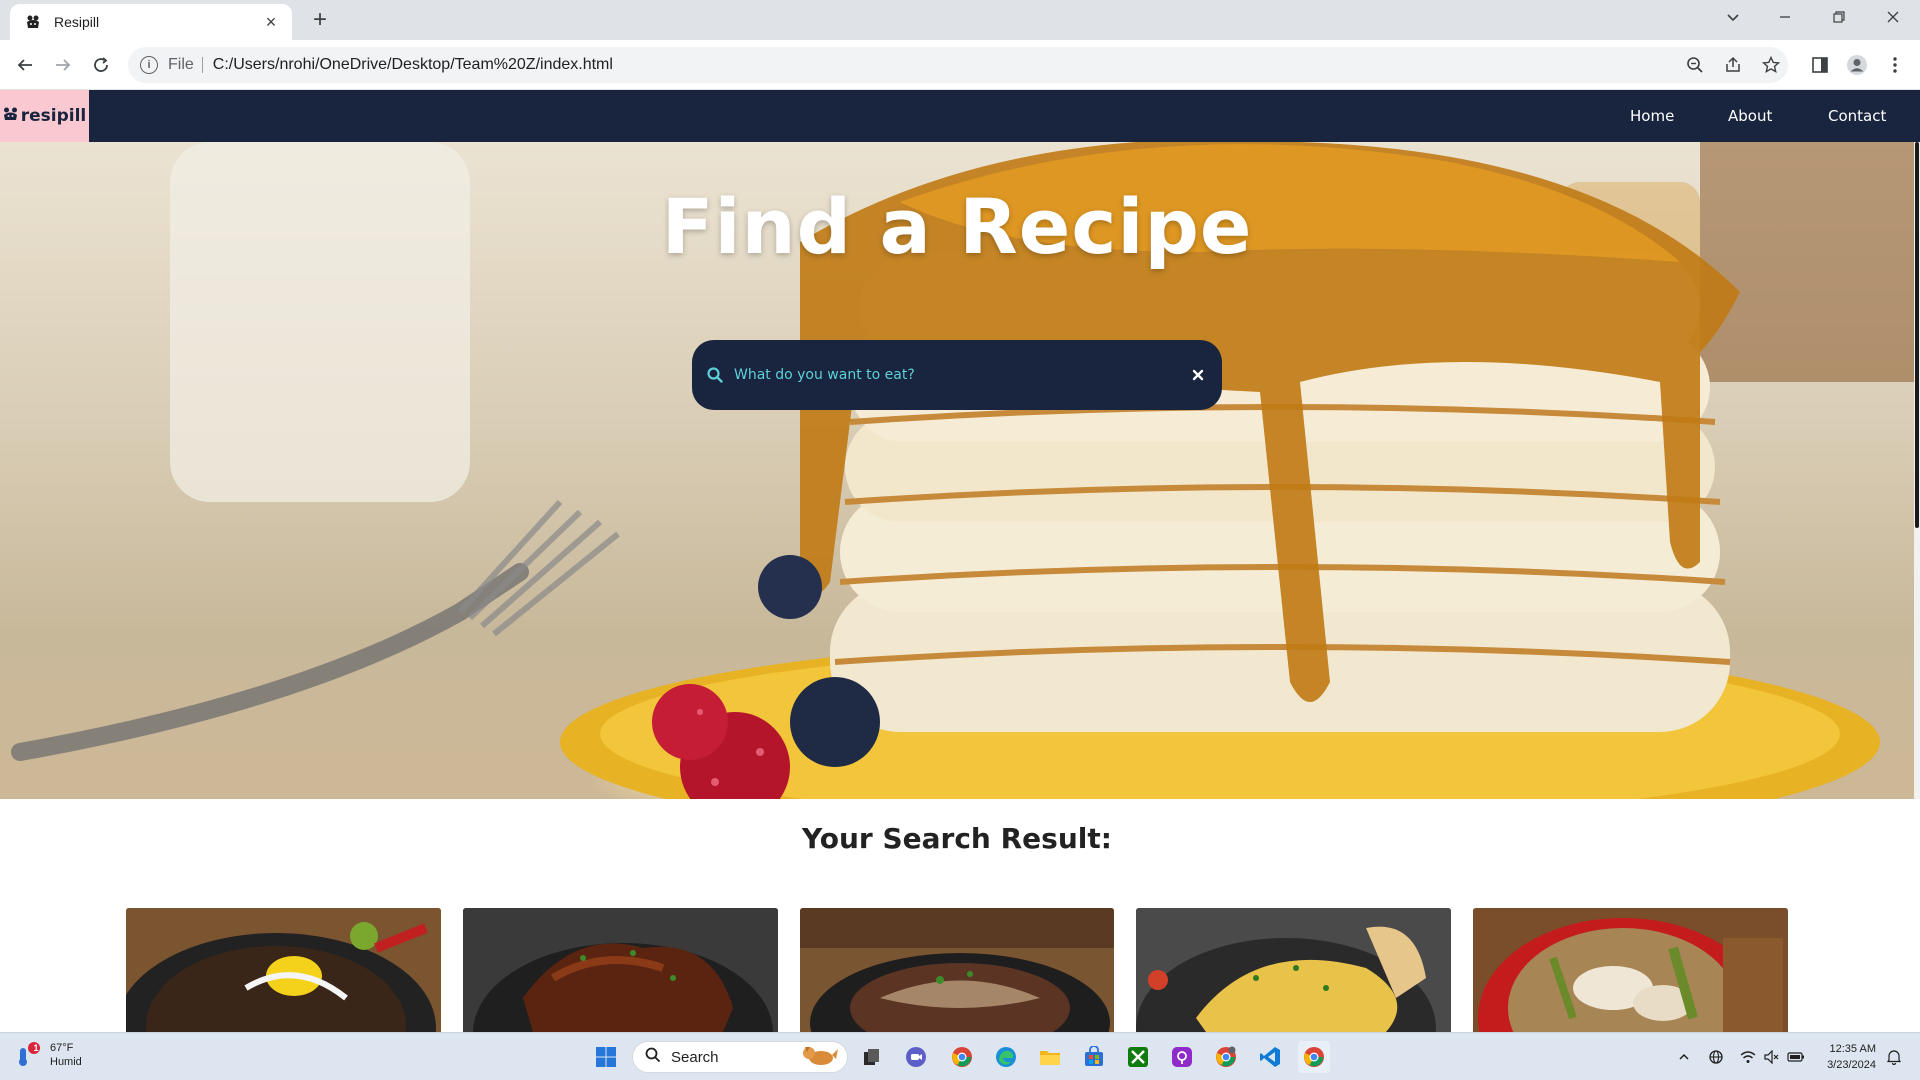  I want to click on nav-contact-link: Contact, so click(1857, 116).